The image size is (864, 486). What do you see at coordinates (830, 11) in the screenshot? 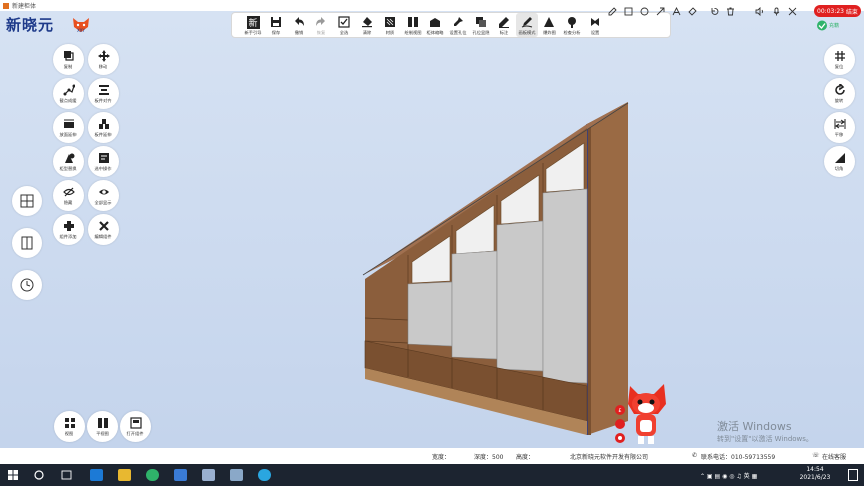
I see `recording-time: 00:03:23` at bounding box center [830, 11].